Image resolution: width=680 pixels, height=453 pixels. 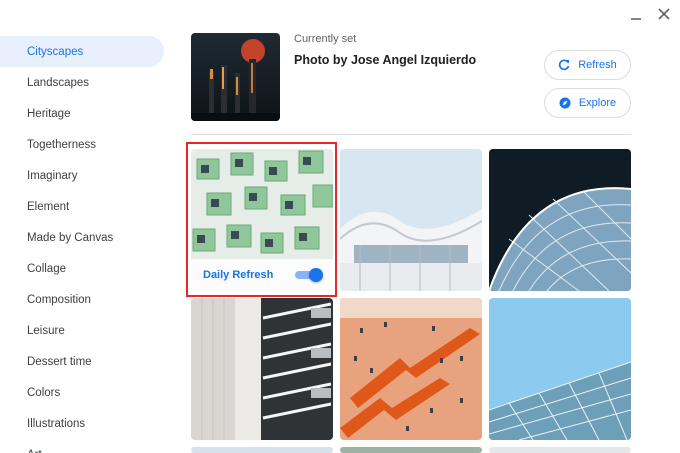 What do you see at coordinates (85, 361) in the screenshot?
I see `sidebar-item-dessert-time: Dessert time` at bounding box center [85, 361].